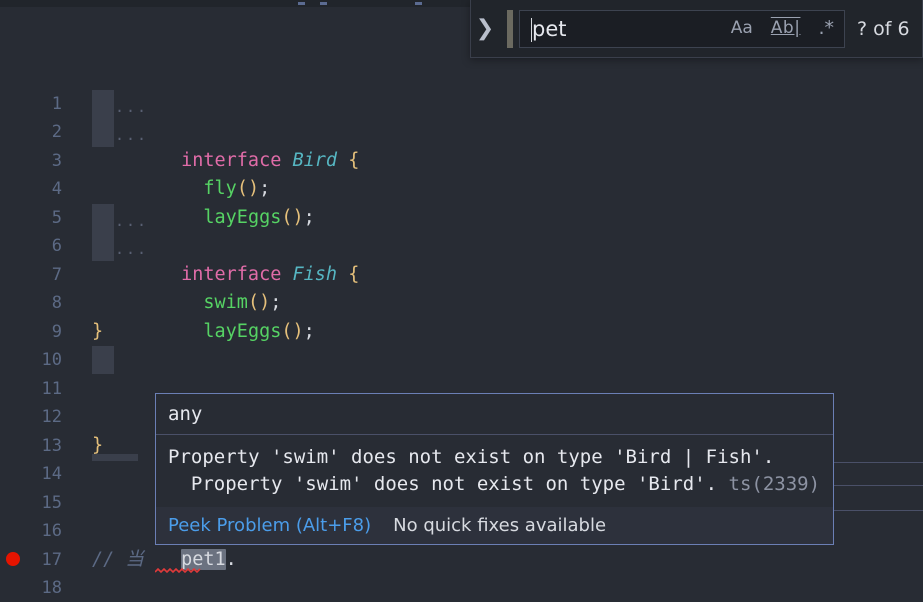 The image size is (923, 602). I want to click on code-line: 18 pet1.swim();, so click(461, 572).